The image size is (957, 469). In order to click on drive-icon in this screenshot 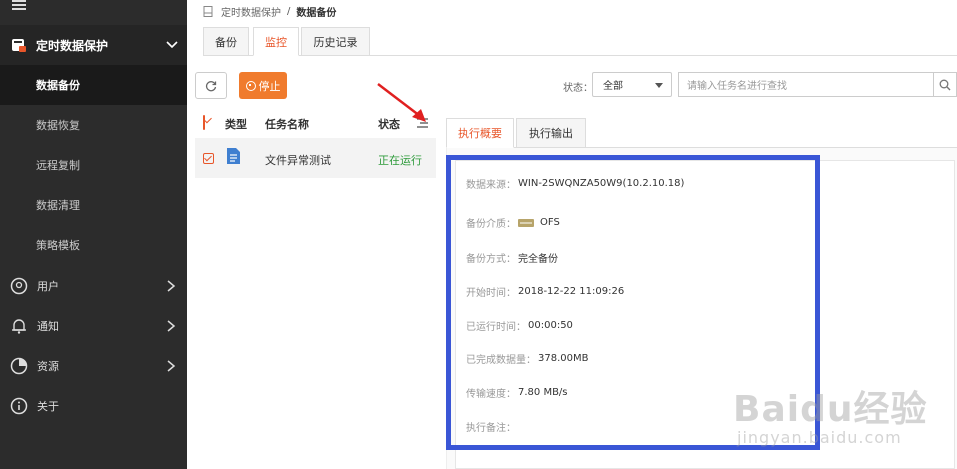, I will do `click(19, 45)`.